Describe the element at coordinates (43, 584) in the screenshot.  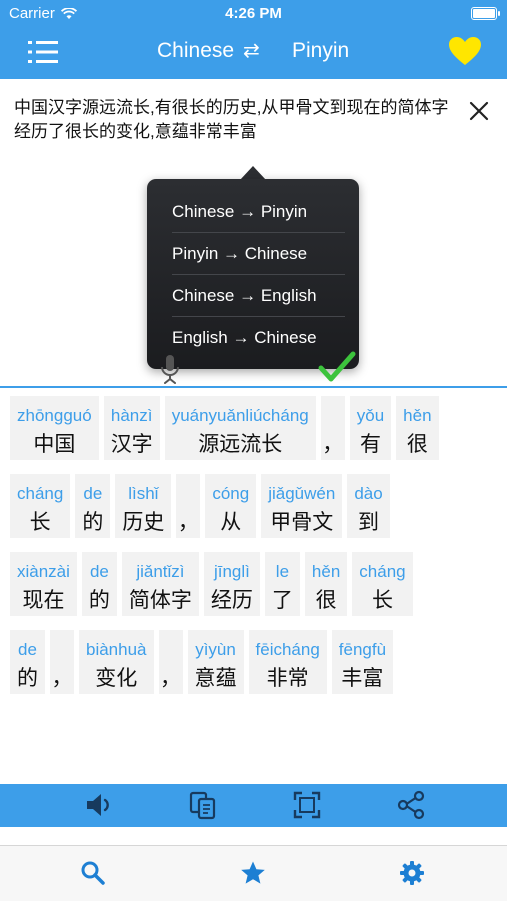
I see `word-token: xiànzài 现在` at that location.